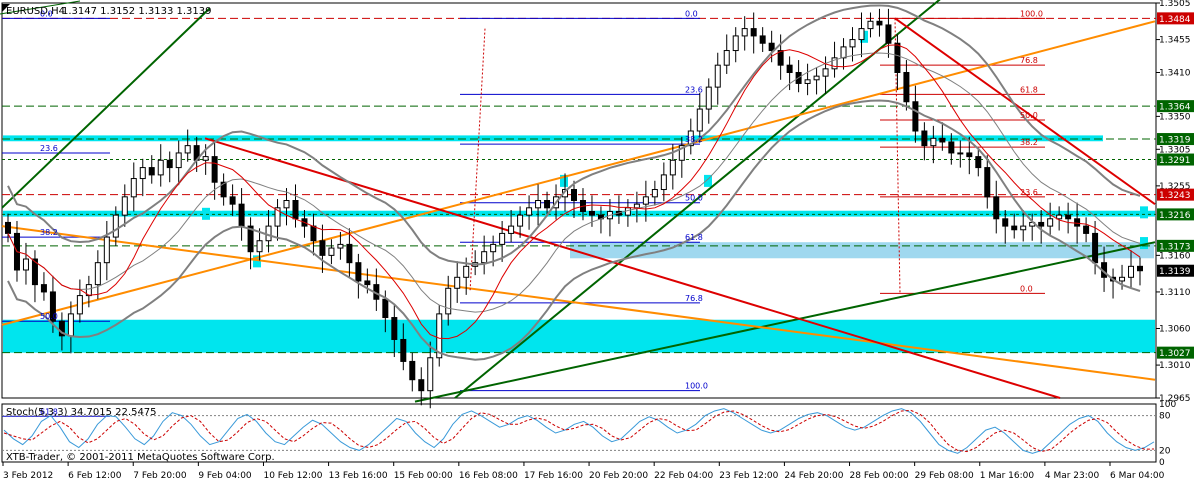  Describe the element at coordinates (1029, 115) in the screenshot. I see `fib-right-label: 50.0` at that location.